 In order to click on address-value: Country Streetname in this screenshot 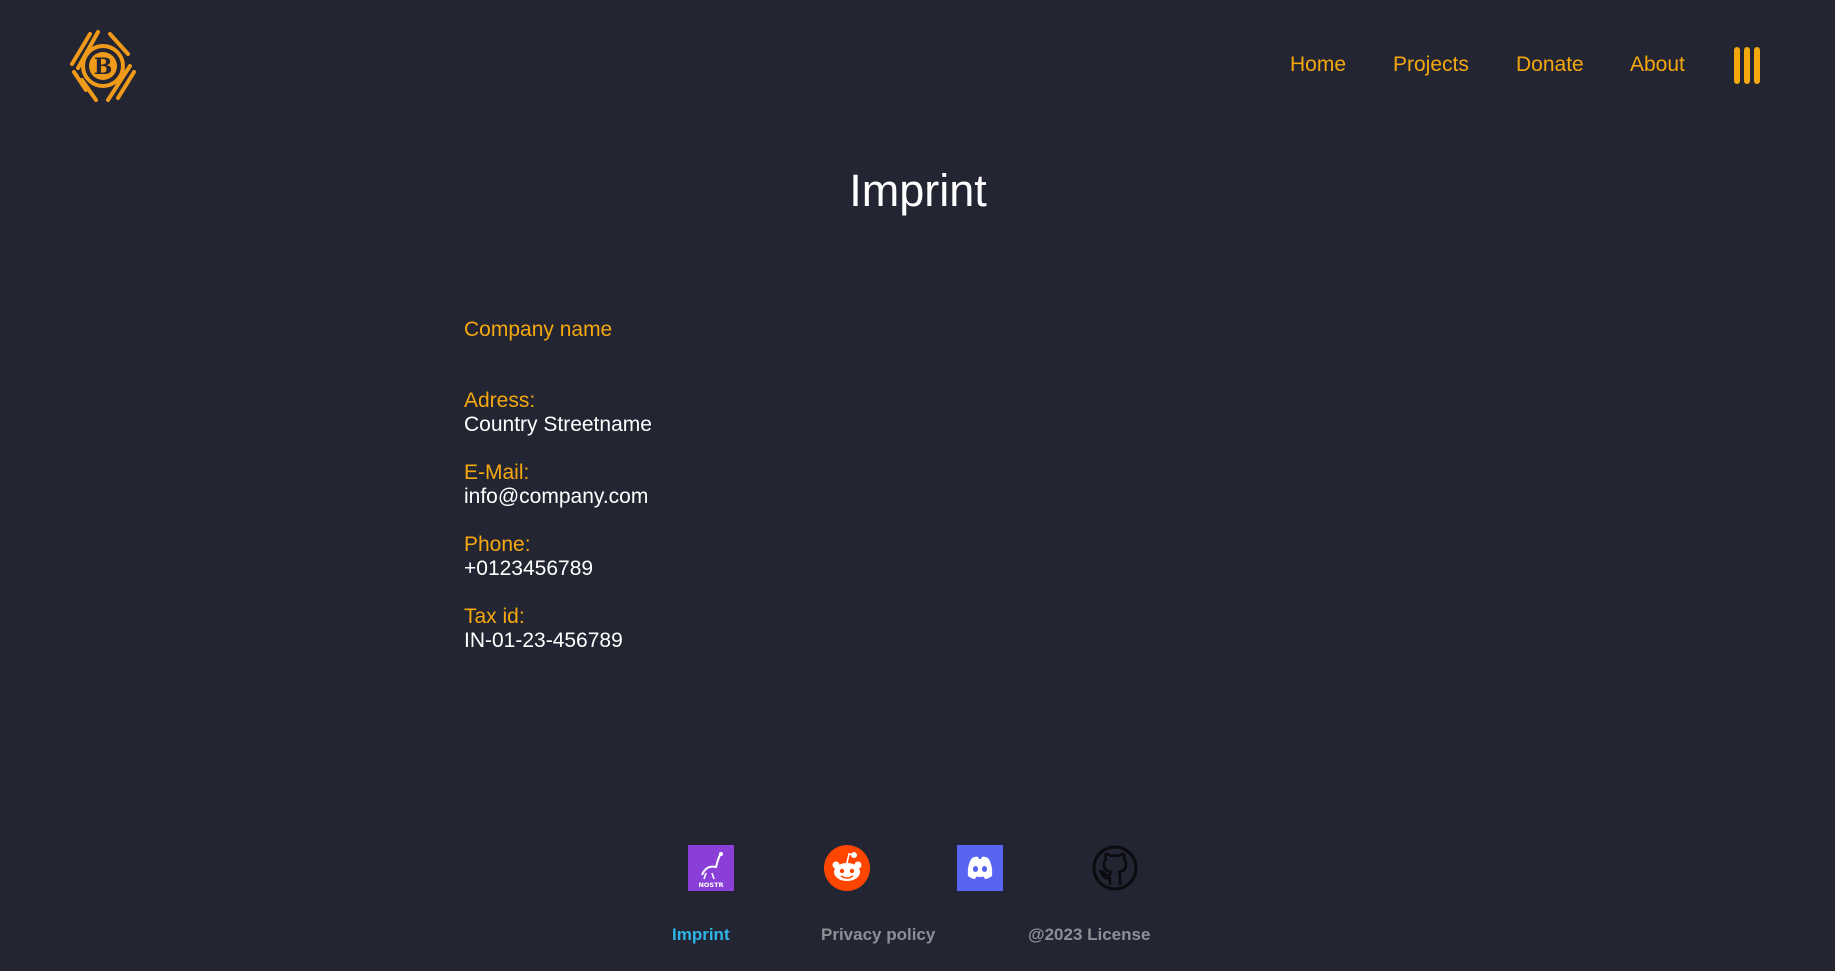, I will do `click(558, 424)`.